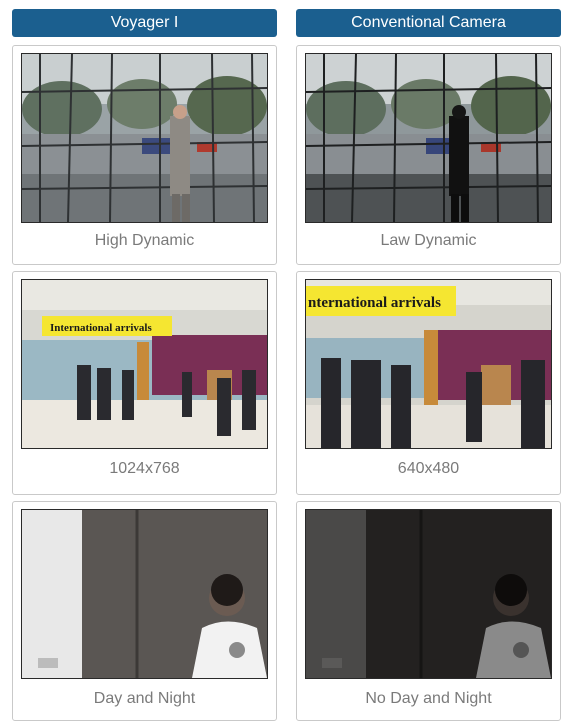 The image size is (563, 721). I want to click on comparison-card-low-dynamic: Law Dynamic, so click(428, 155).